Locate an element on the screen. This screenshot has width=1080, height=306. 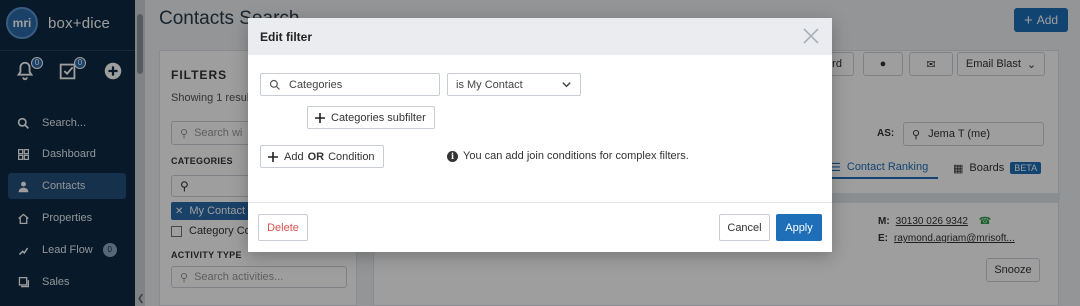
filter-field-input: Categories is located at coordinates (350, 84).